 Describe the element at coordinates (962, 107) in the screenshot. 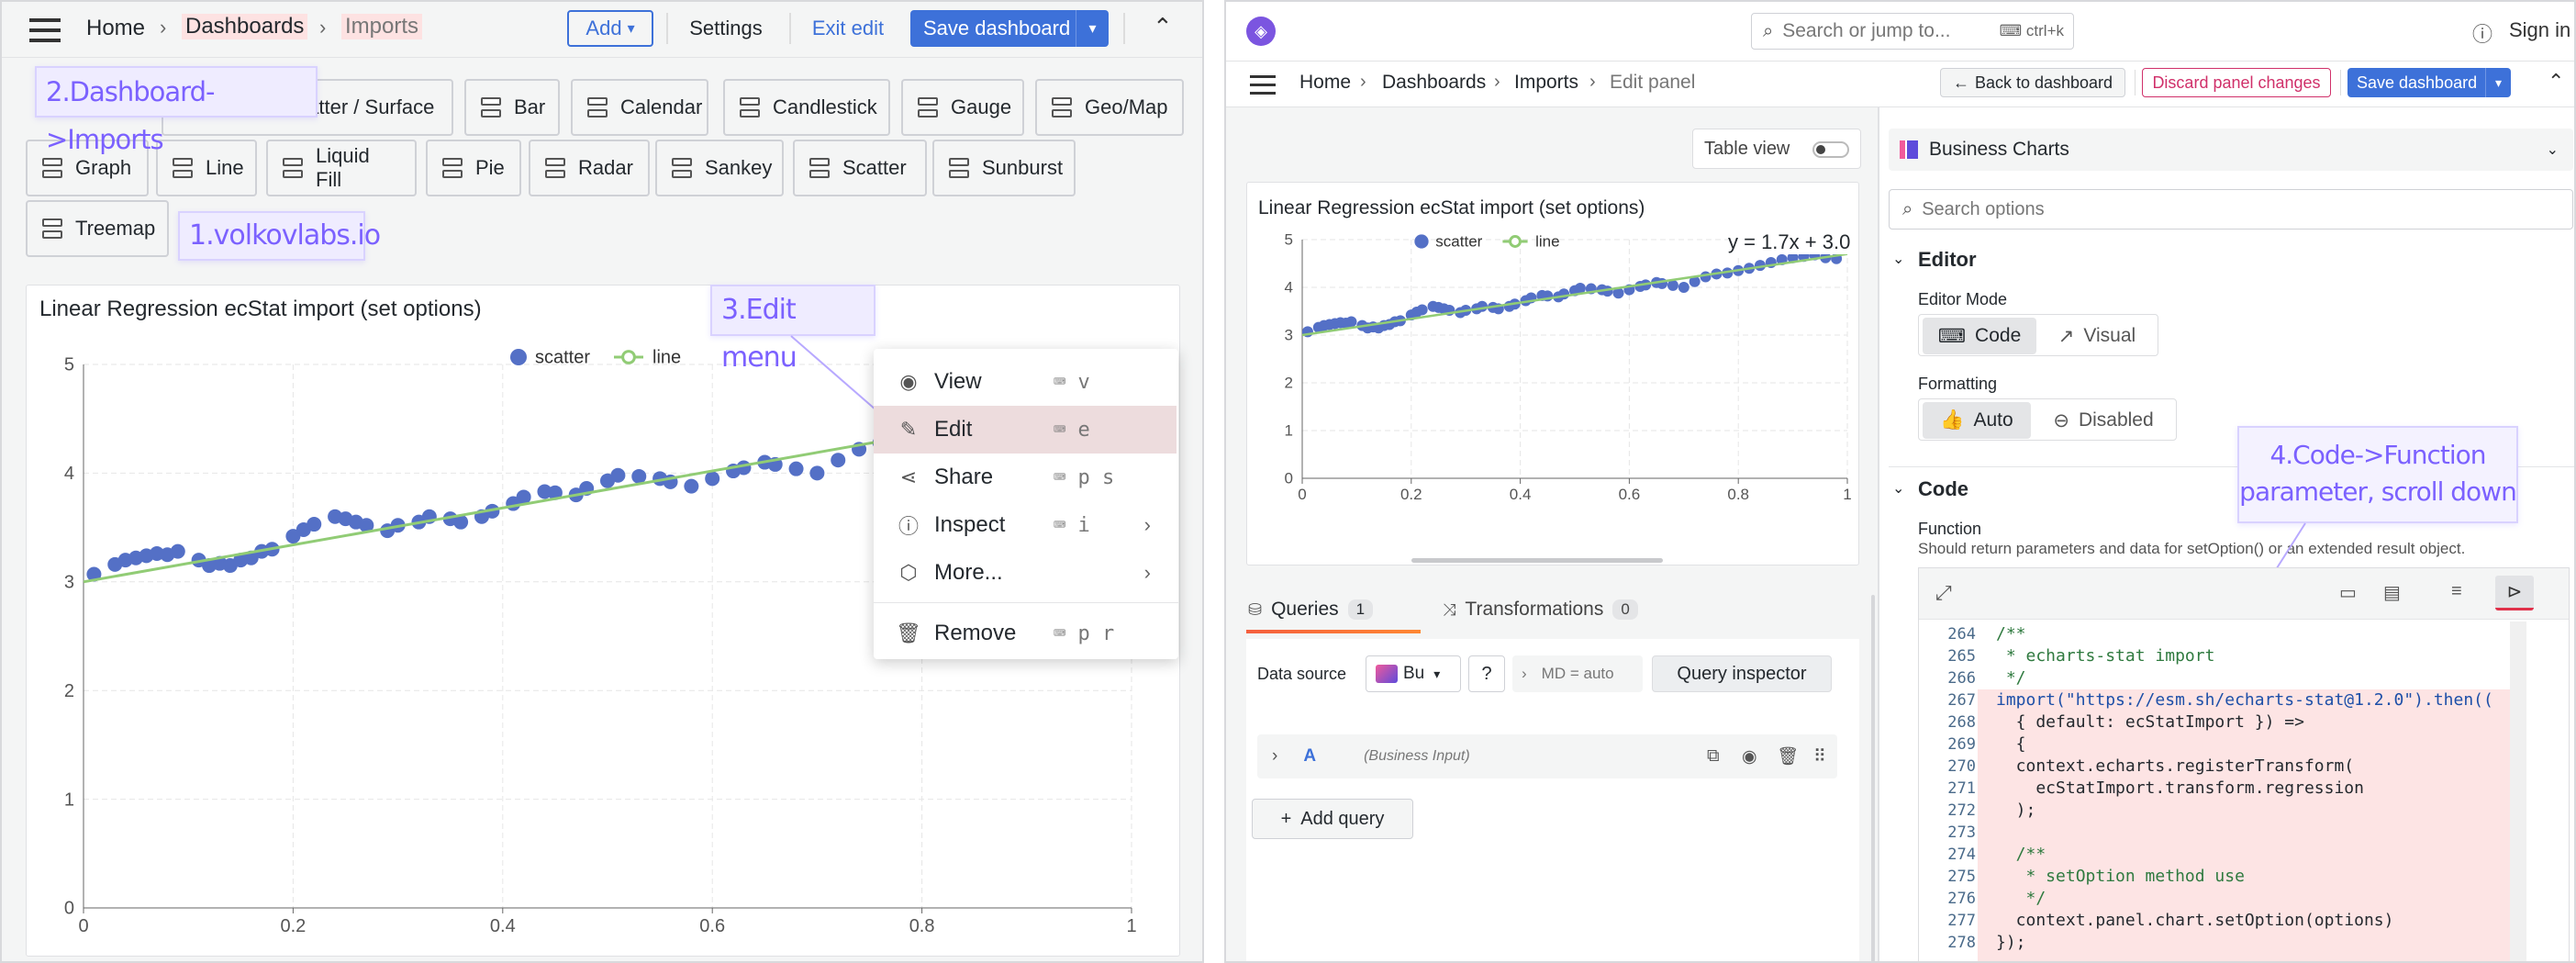

I see `link-gauge: Gauge` at that location.